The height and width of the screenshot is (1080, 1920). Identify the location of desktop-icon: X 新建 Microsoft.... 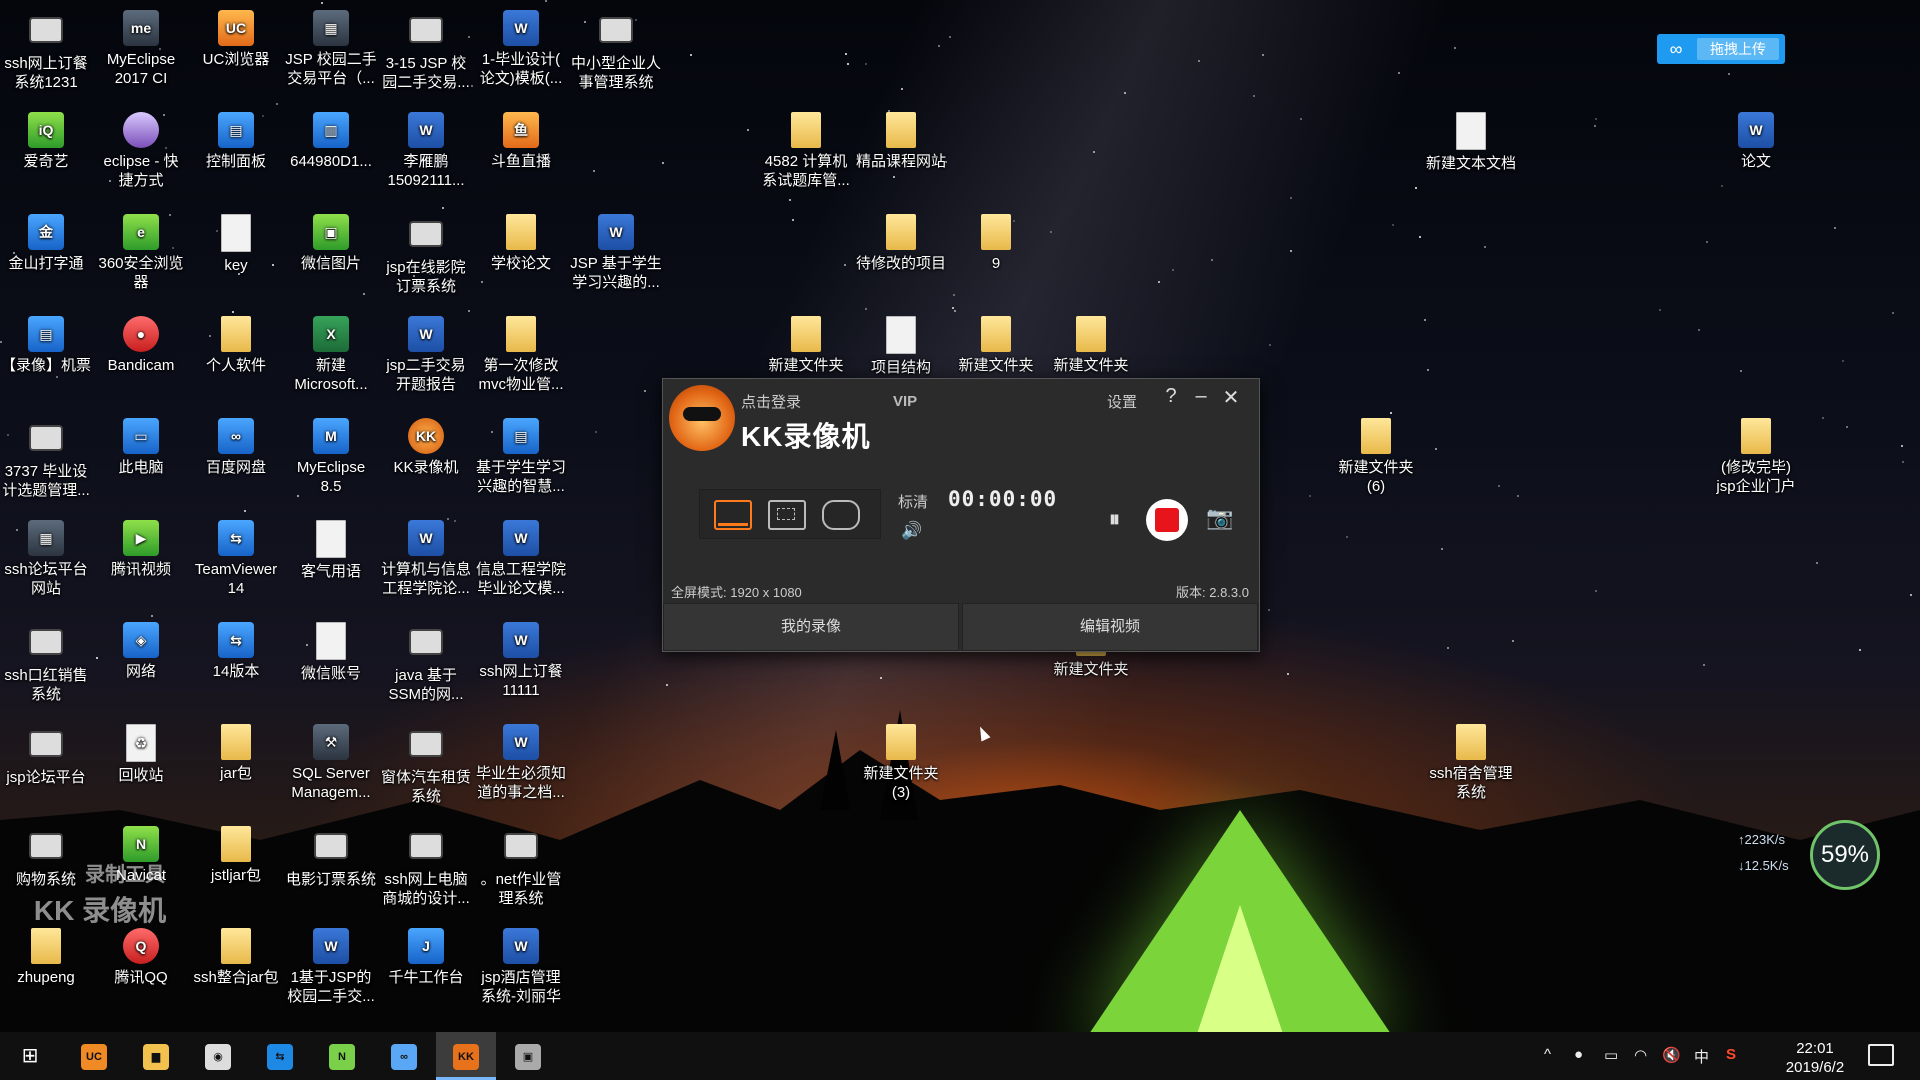
(331, 355).